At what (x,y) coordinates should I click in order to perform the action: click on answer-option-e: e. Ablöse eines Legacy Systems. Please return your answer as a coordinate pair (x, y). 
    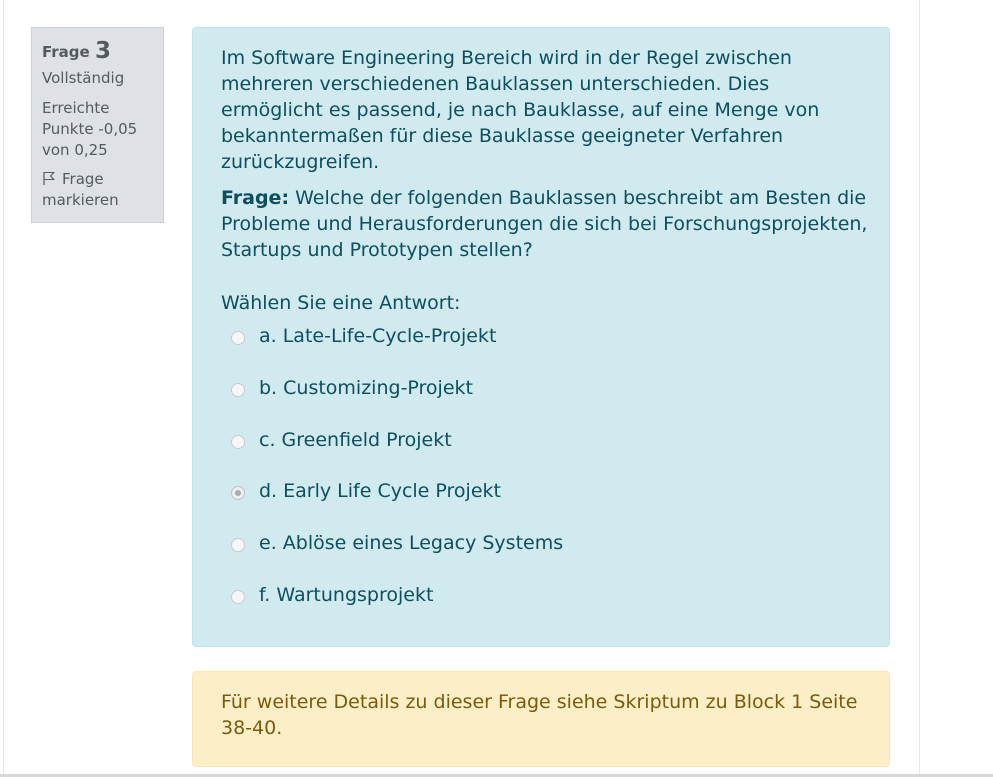
    Looking at the image, I should click on (397, 543).